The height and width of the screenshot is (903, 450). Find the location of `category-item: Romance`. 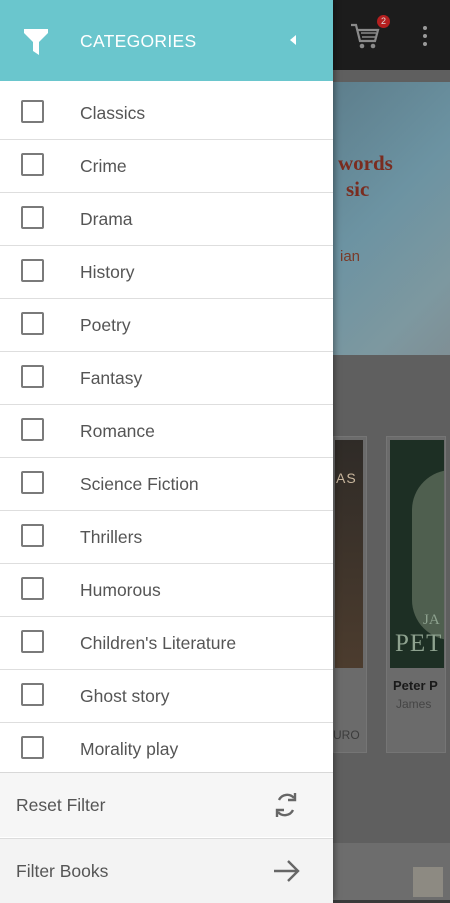

category-item: Romance is located at coordinates (166, 431).